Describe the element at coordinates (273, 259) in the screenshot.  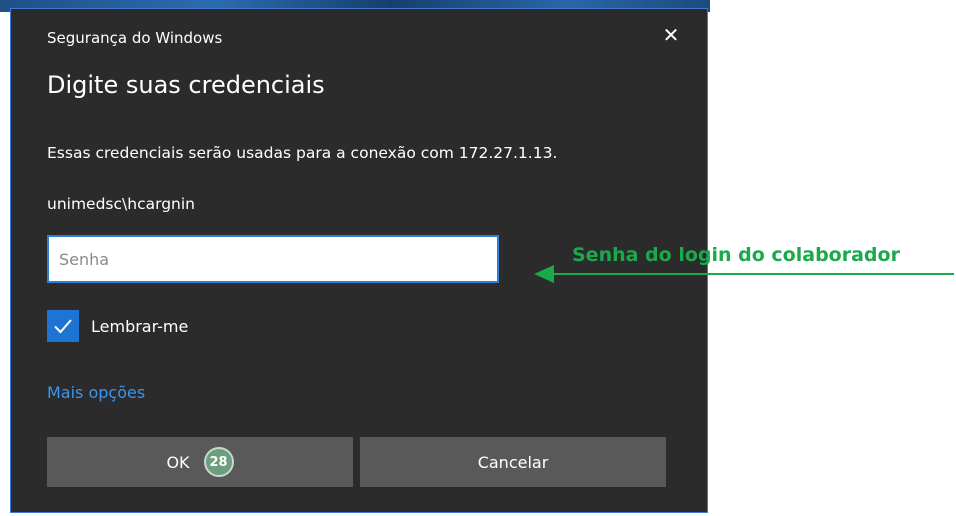
I see `password-input` at that location.